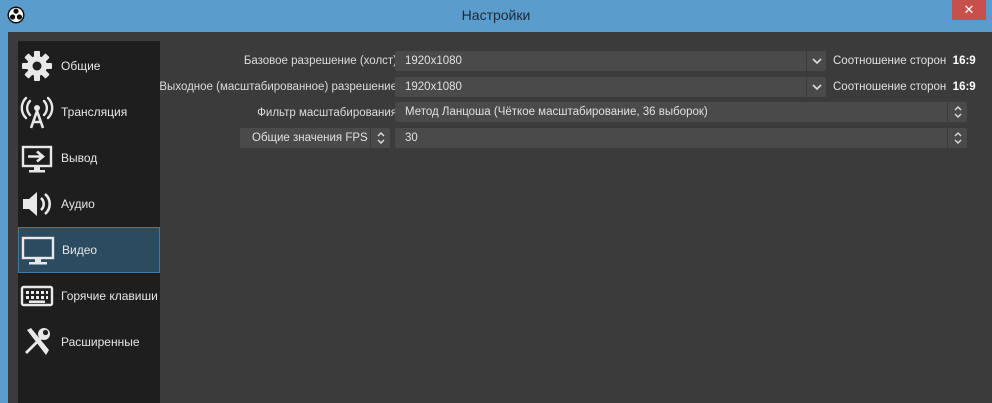  What do you see at coordinates (278, 87) in the screenshot?
I see `output-resolution-label: Выходное (масштабированное) разрешение` at bounding box center [278, 87].